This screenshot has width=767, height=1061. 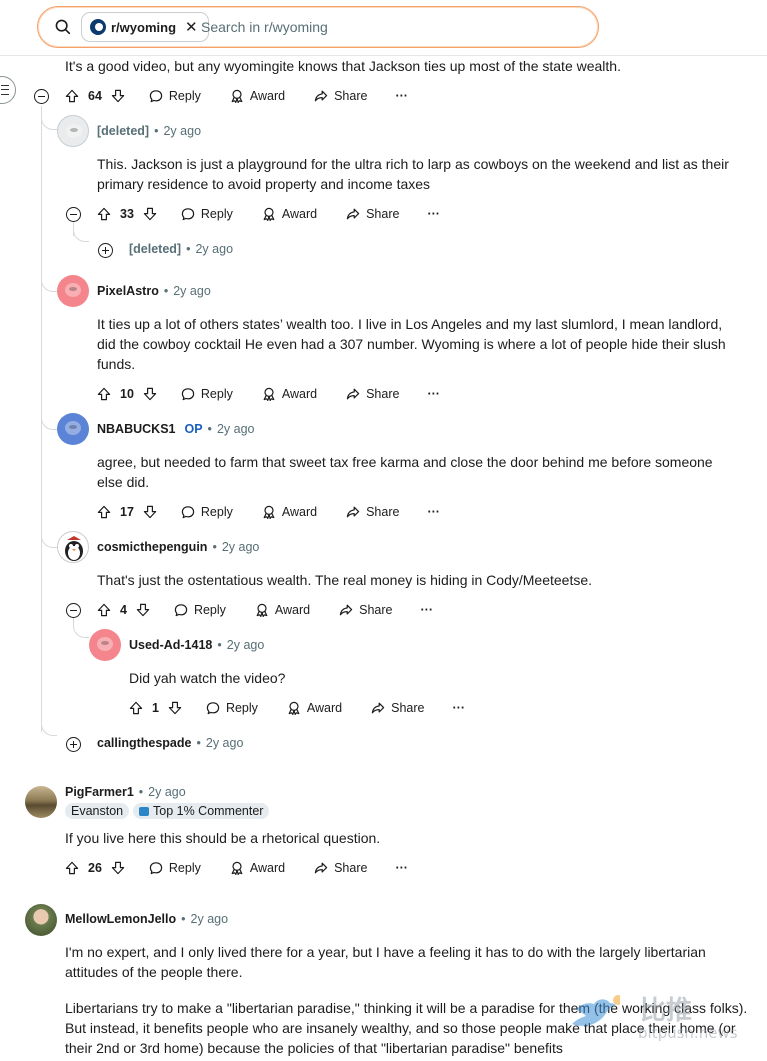 I want to click on award-label: Award, so click(x=324, y=708).